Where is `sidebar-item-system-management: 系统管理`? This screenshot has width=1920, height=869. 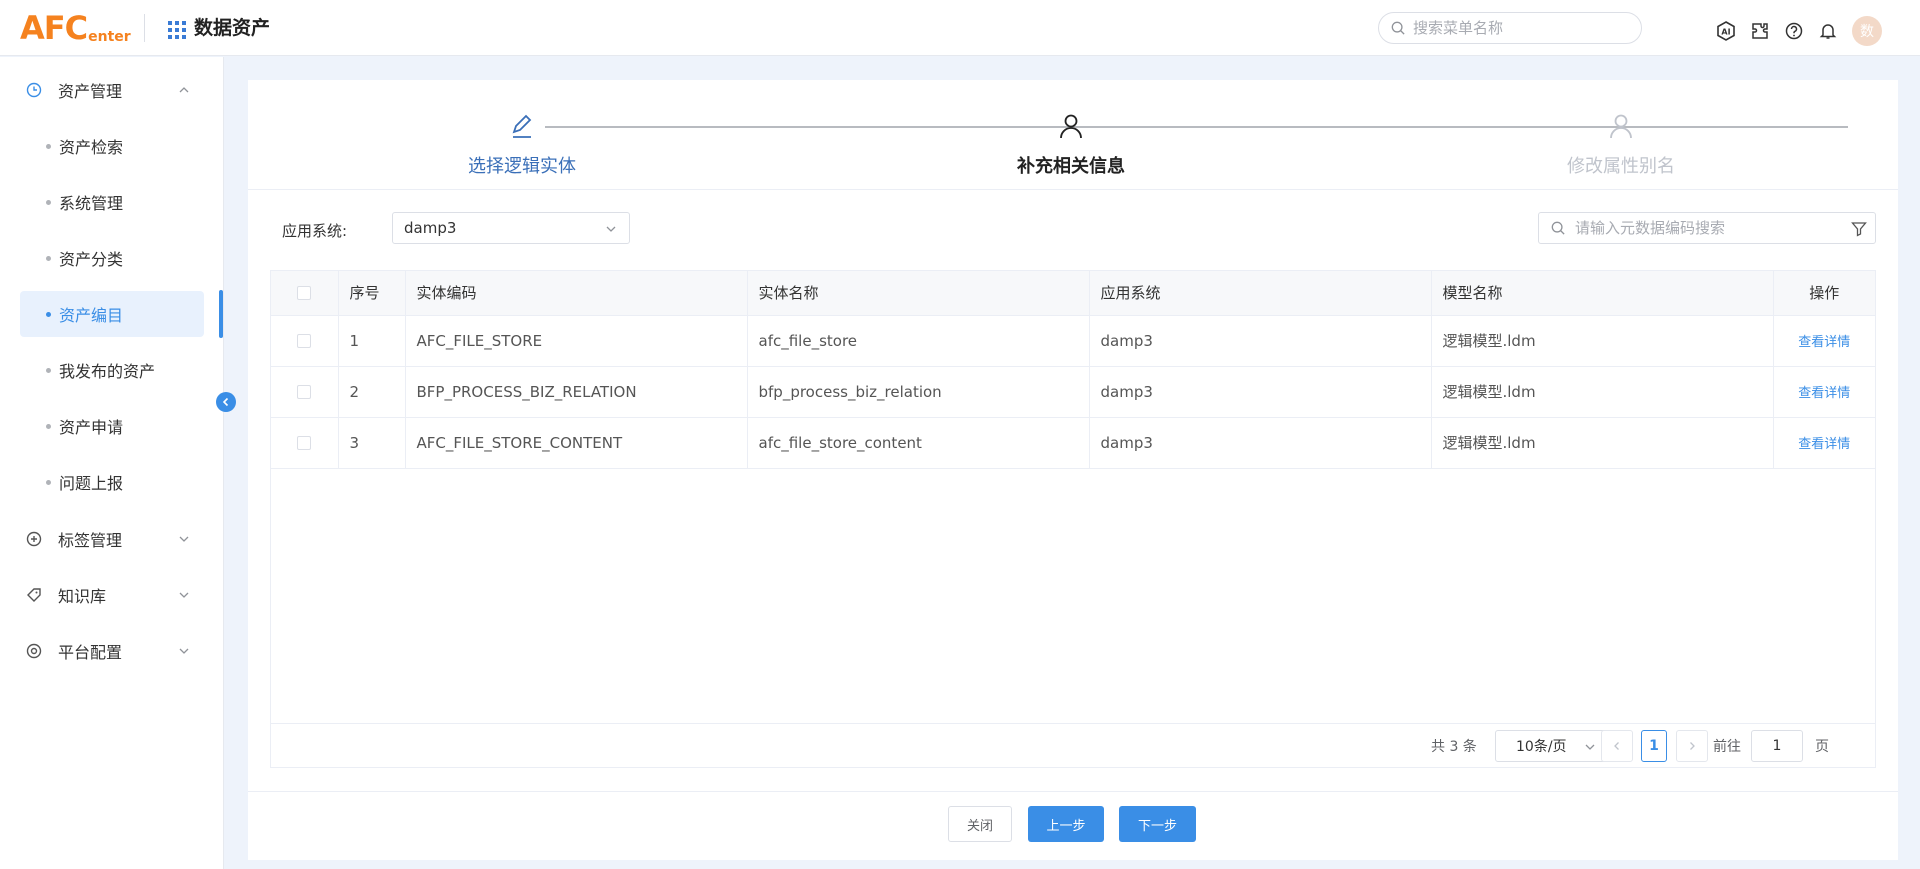 sidebar-item-system-management: 系统管理 is located at coordinates (112, 202).